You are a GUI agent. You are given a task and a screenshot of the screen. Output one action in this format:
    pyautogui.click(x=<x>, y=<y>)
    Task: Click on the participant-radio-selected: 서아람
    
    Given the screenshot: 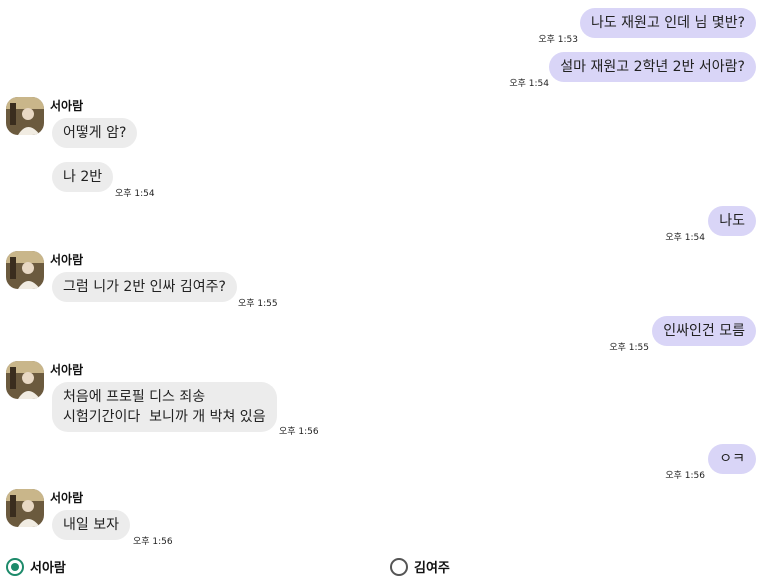 What is the action you would take?
    pyautogui.click(x=36, y=566)
    